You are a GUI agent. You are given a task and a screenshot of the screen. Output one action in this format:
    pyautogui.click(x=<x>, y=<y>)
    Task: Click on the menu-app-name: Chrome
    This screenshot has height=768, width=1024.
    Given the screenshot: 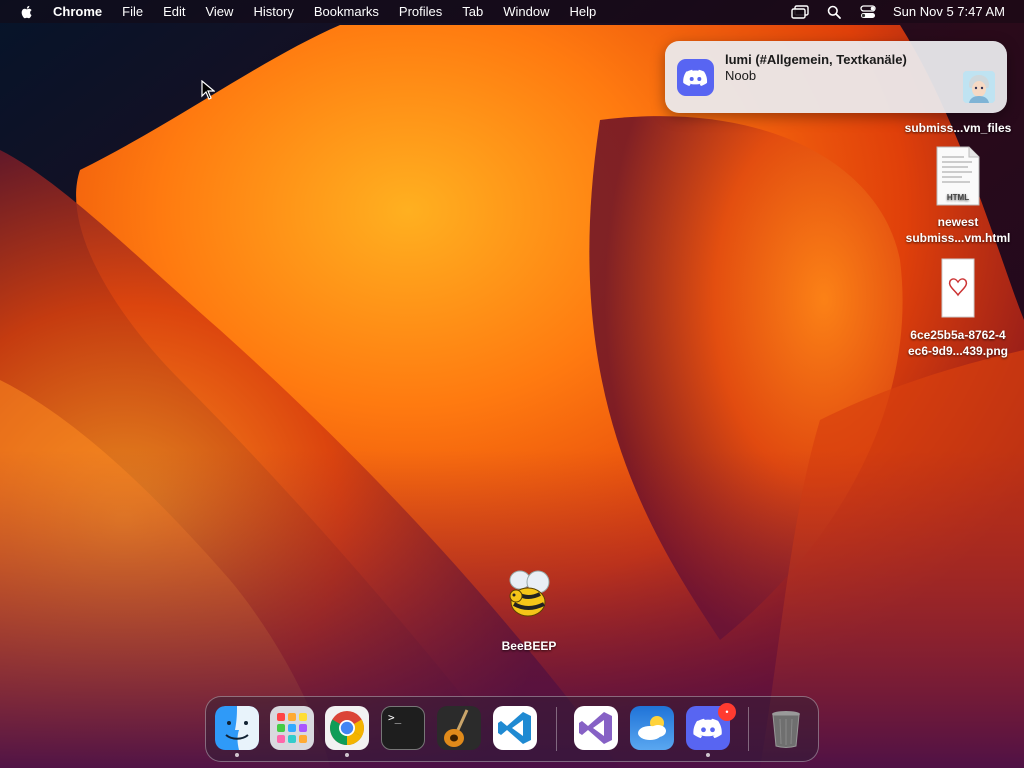 What is the action you would take?
    pyautogui.click(x=77, y=11)
    